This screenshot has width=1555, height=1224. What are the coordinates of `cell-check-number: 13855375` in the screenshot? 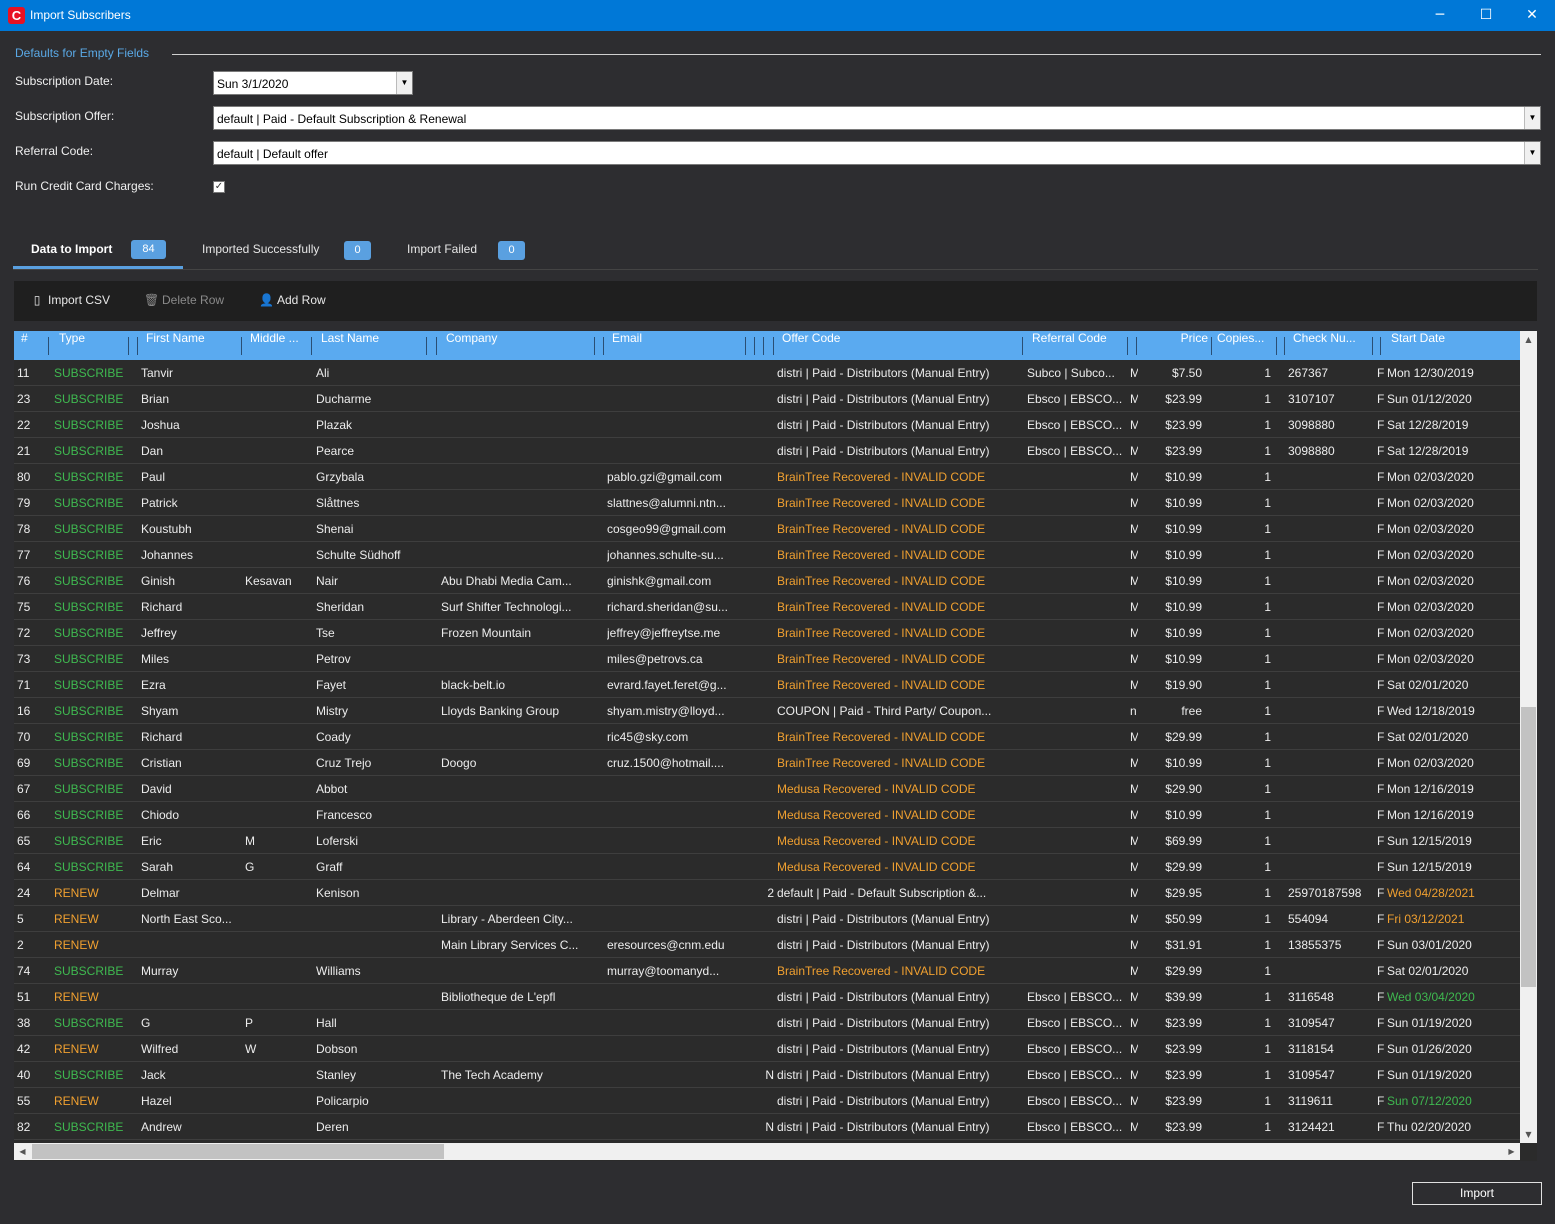 It's located at (1330, 945).